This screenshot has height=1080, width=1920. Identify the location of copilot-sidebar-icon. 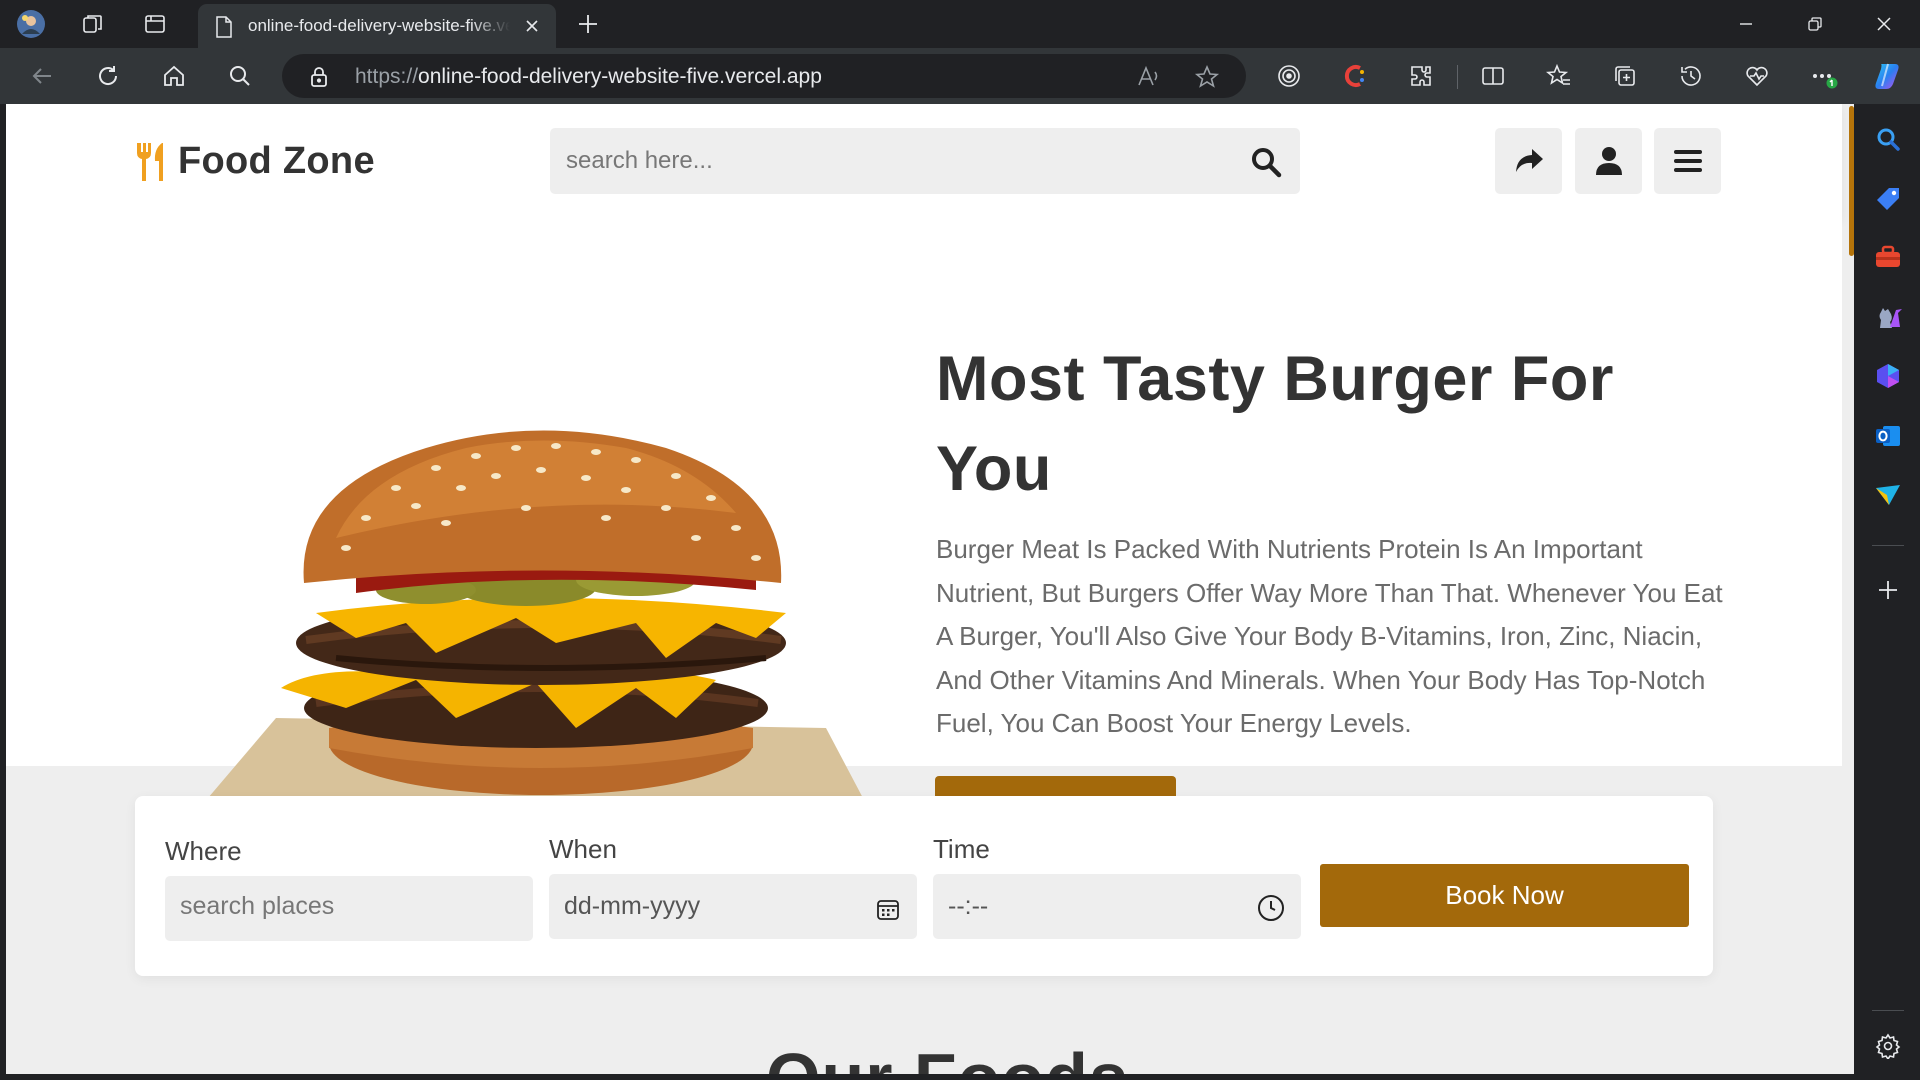
(1888, 376).